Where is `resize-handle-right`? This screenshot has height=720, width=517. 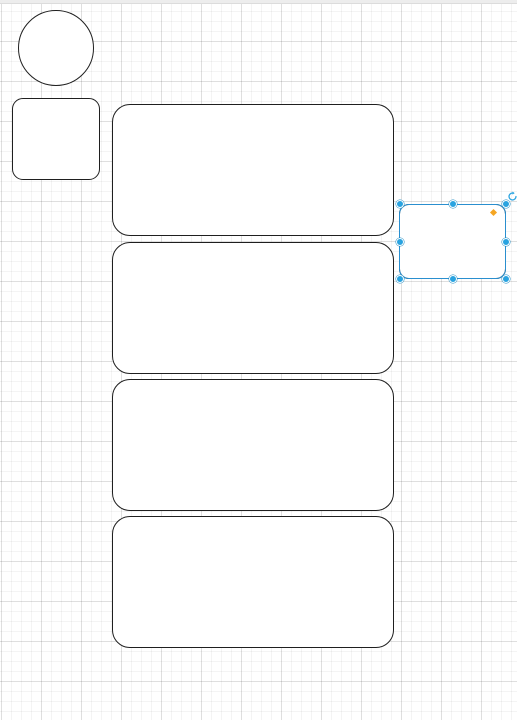 resize-handle-right is located at coordinates (506, 242).